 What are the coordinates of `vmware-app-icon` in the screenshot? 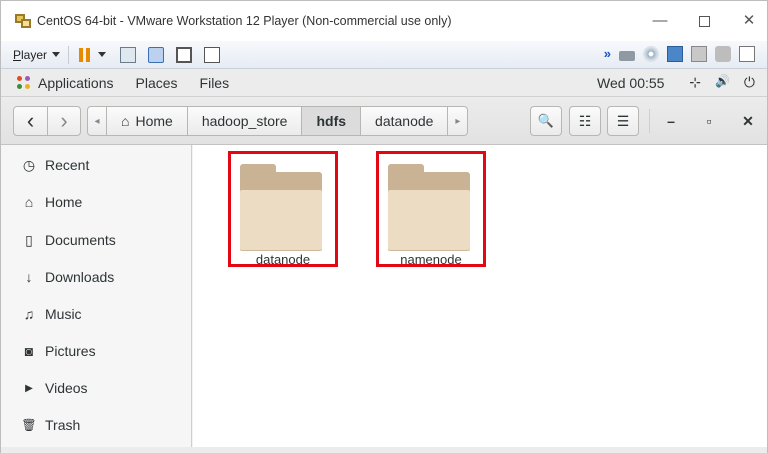 It's located at (23, 21).